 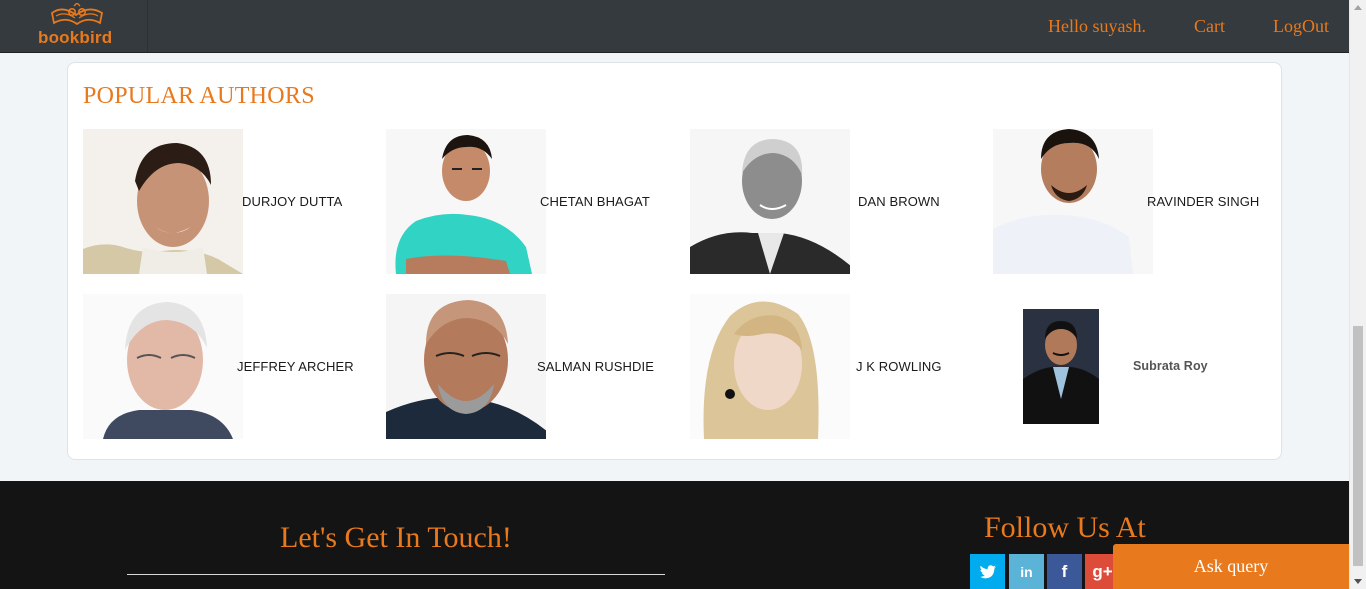 I want to click on author-card-jk-rowling: J K ROWLING, so click(x=826, y=366).